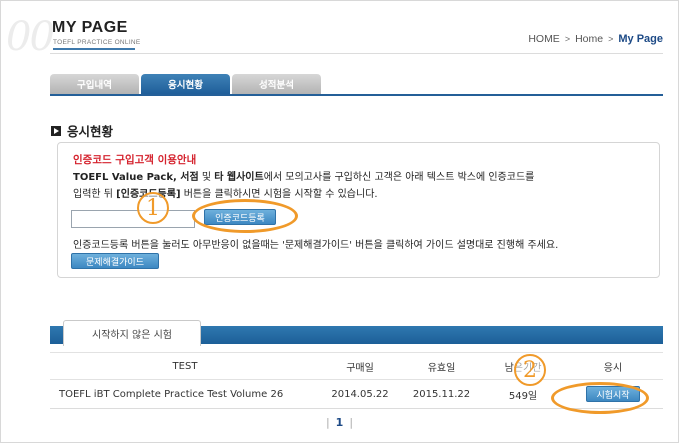 The image size is (679, 443). Describe the element at coordinates (95, 194) in the screenshot. I see `notice-text: 입력한 뒤` at that location.